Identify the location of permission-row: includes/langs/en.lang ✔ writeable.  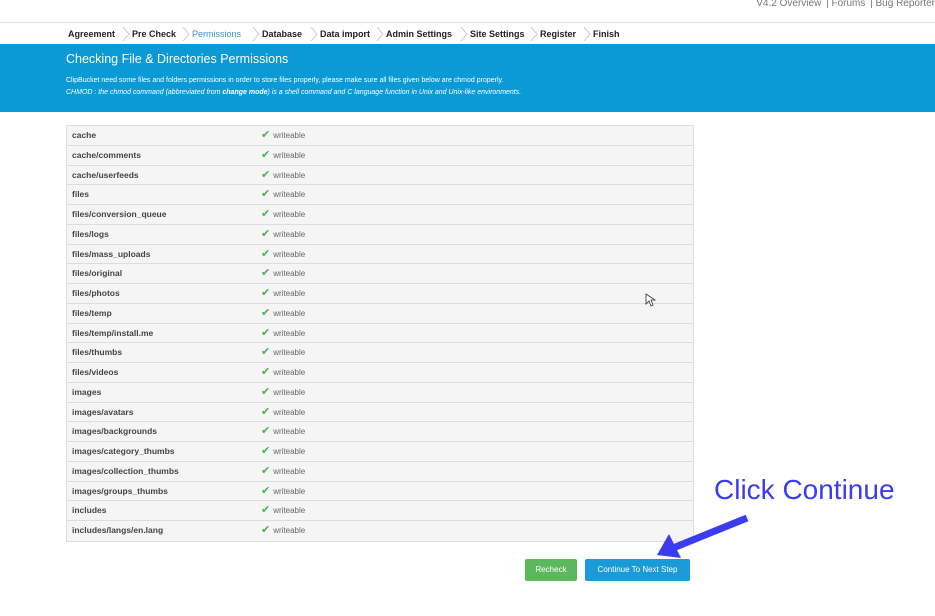
(380, 531).